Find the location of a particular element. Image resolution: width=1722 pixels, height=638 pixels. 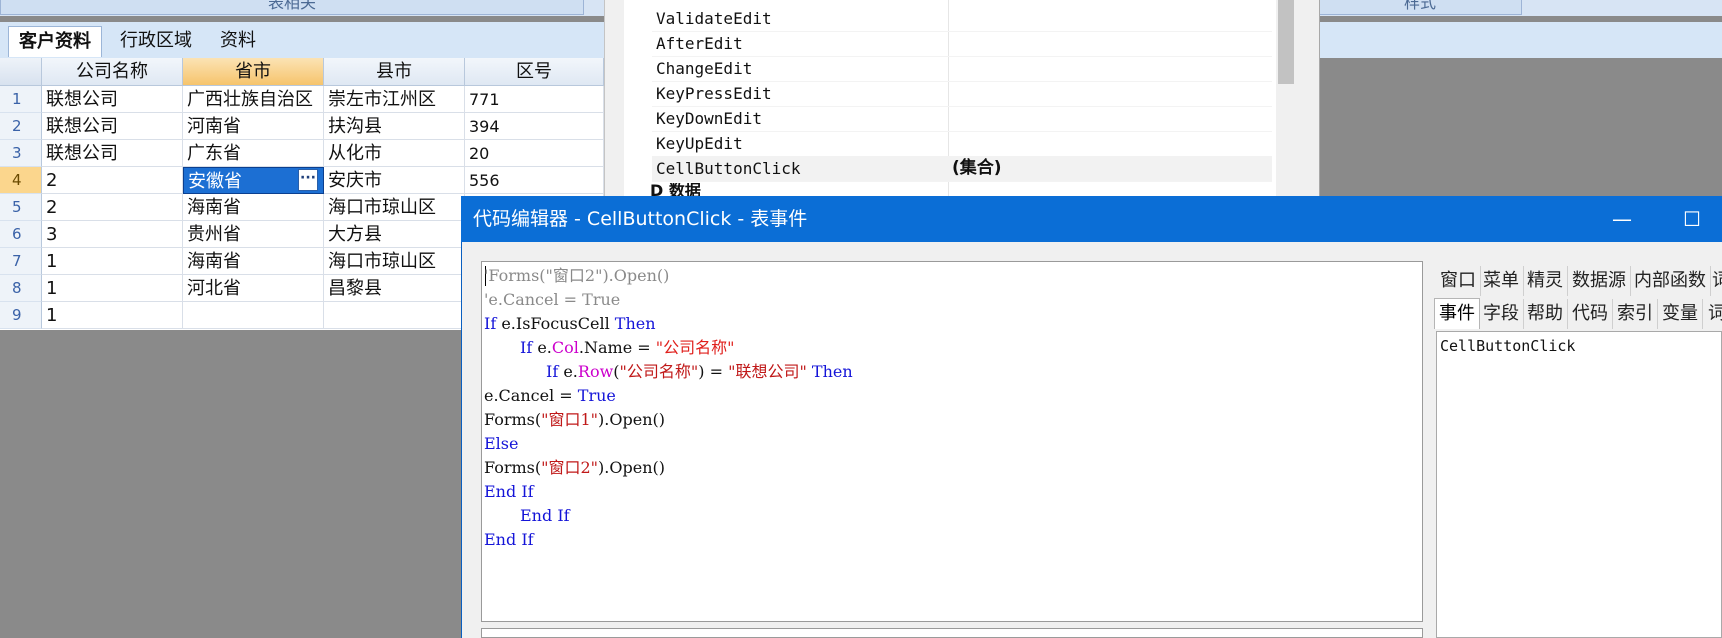

property-row: ChangeEdit is located at coordinates (962, 69).